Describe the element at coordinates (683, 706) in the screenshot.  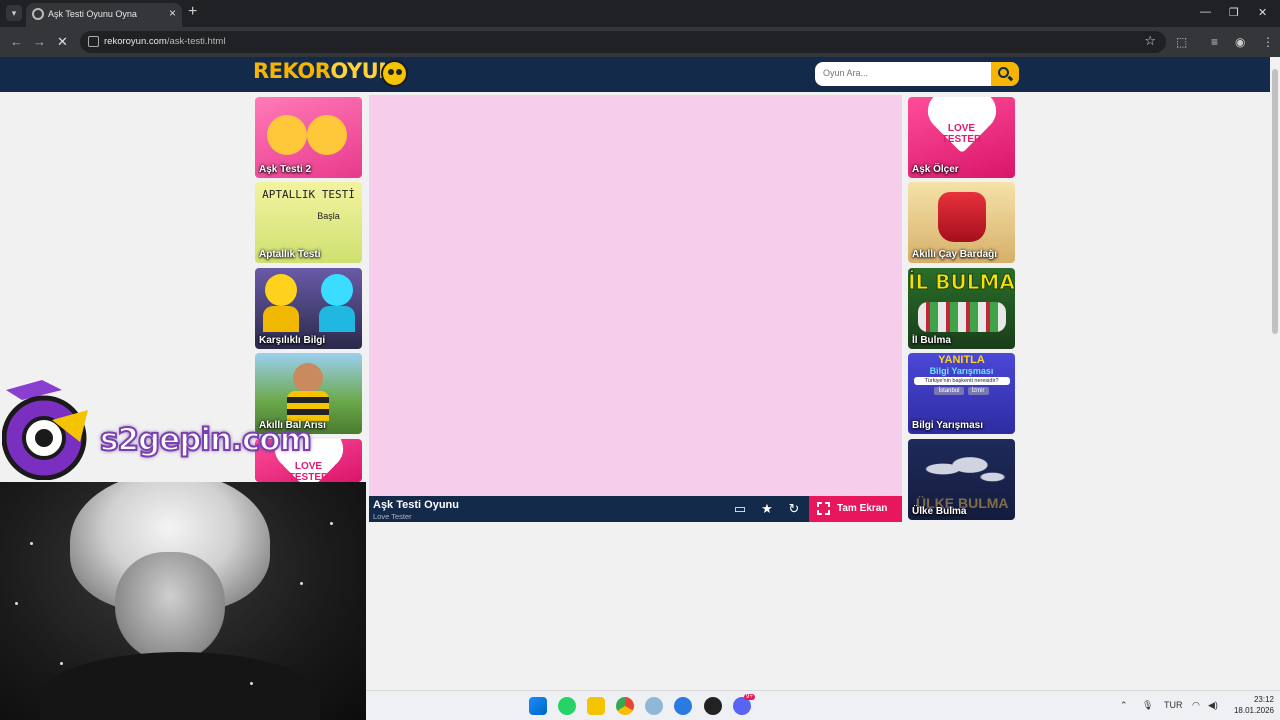
I see `browser-app-icon` at that location.